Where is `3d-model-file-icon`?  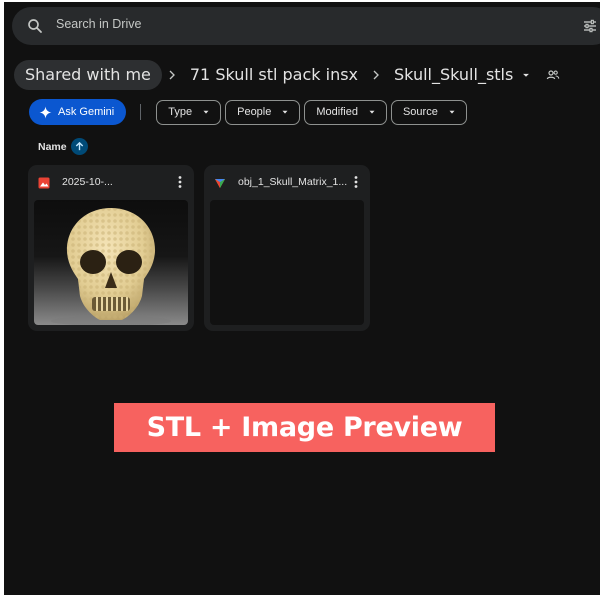 3d-model-file-icon is located at coordinates (220, 183).